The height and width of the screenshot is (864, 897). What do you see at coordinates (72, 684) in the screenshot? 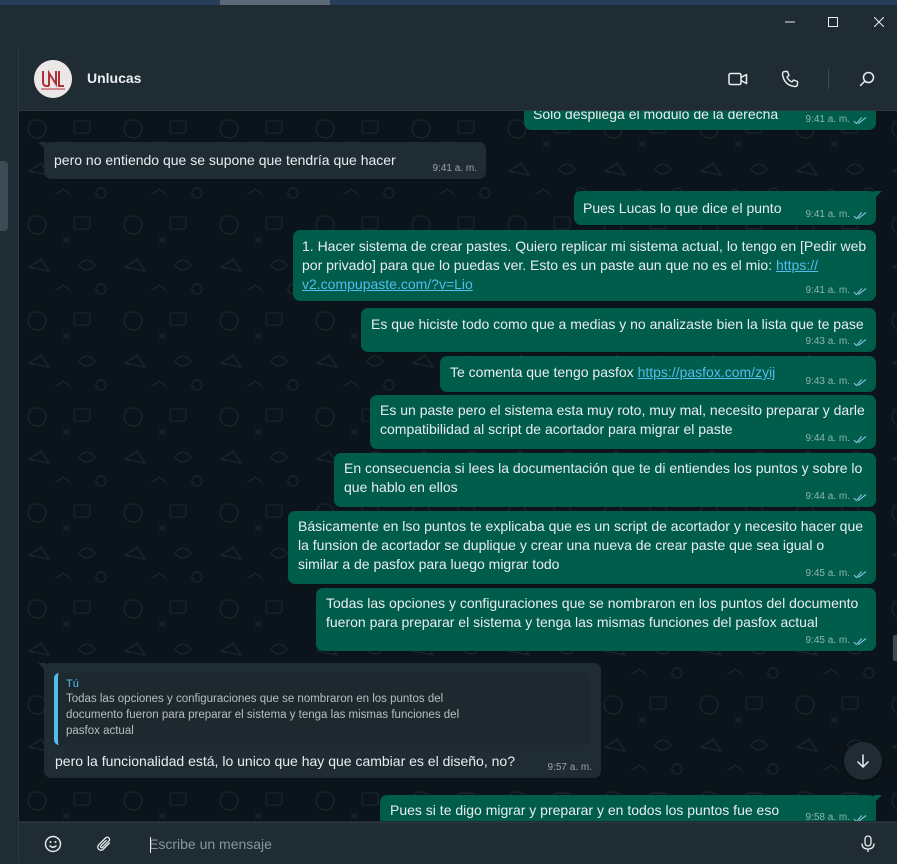
I see `quoted-author: Tú` at bounding box center [72, 684].